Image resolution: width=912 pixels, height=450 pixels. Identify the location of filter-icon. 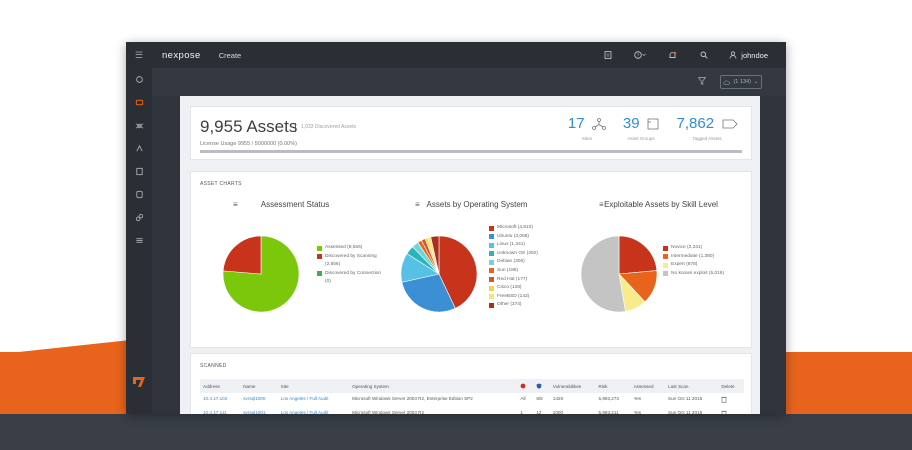
(702, 81).